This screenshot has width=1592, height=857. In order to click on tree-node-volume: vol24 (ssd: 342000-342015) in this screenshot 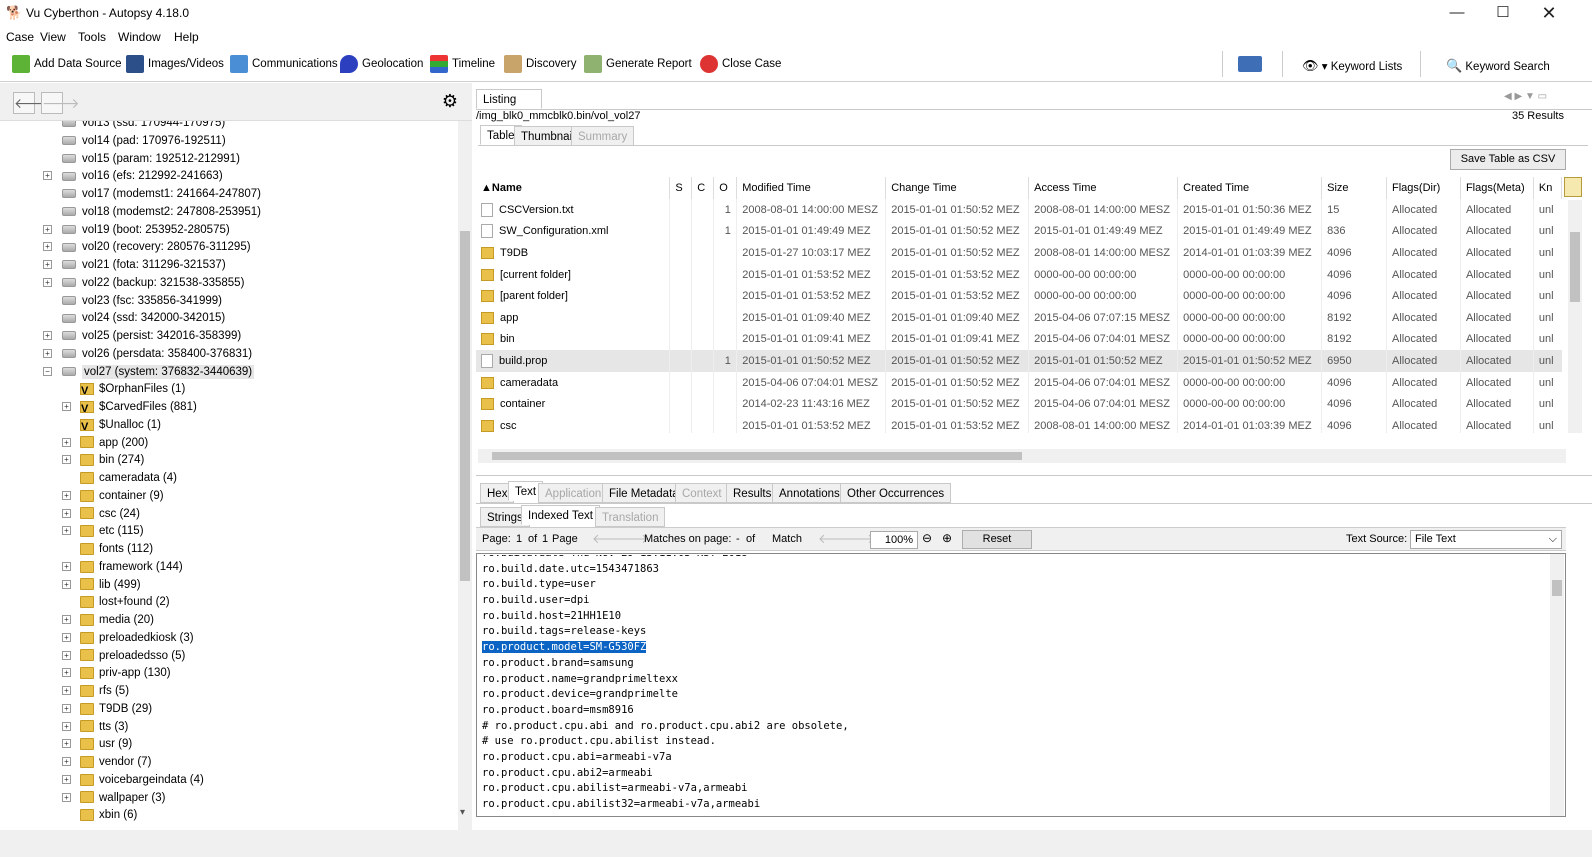, I will do `click(135, 318)`.